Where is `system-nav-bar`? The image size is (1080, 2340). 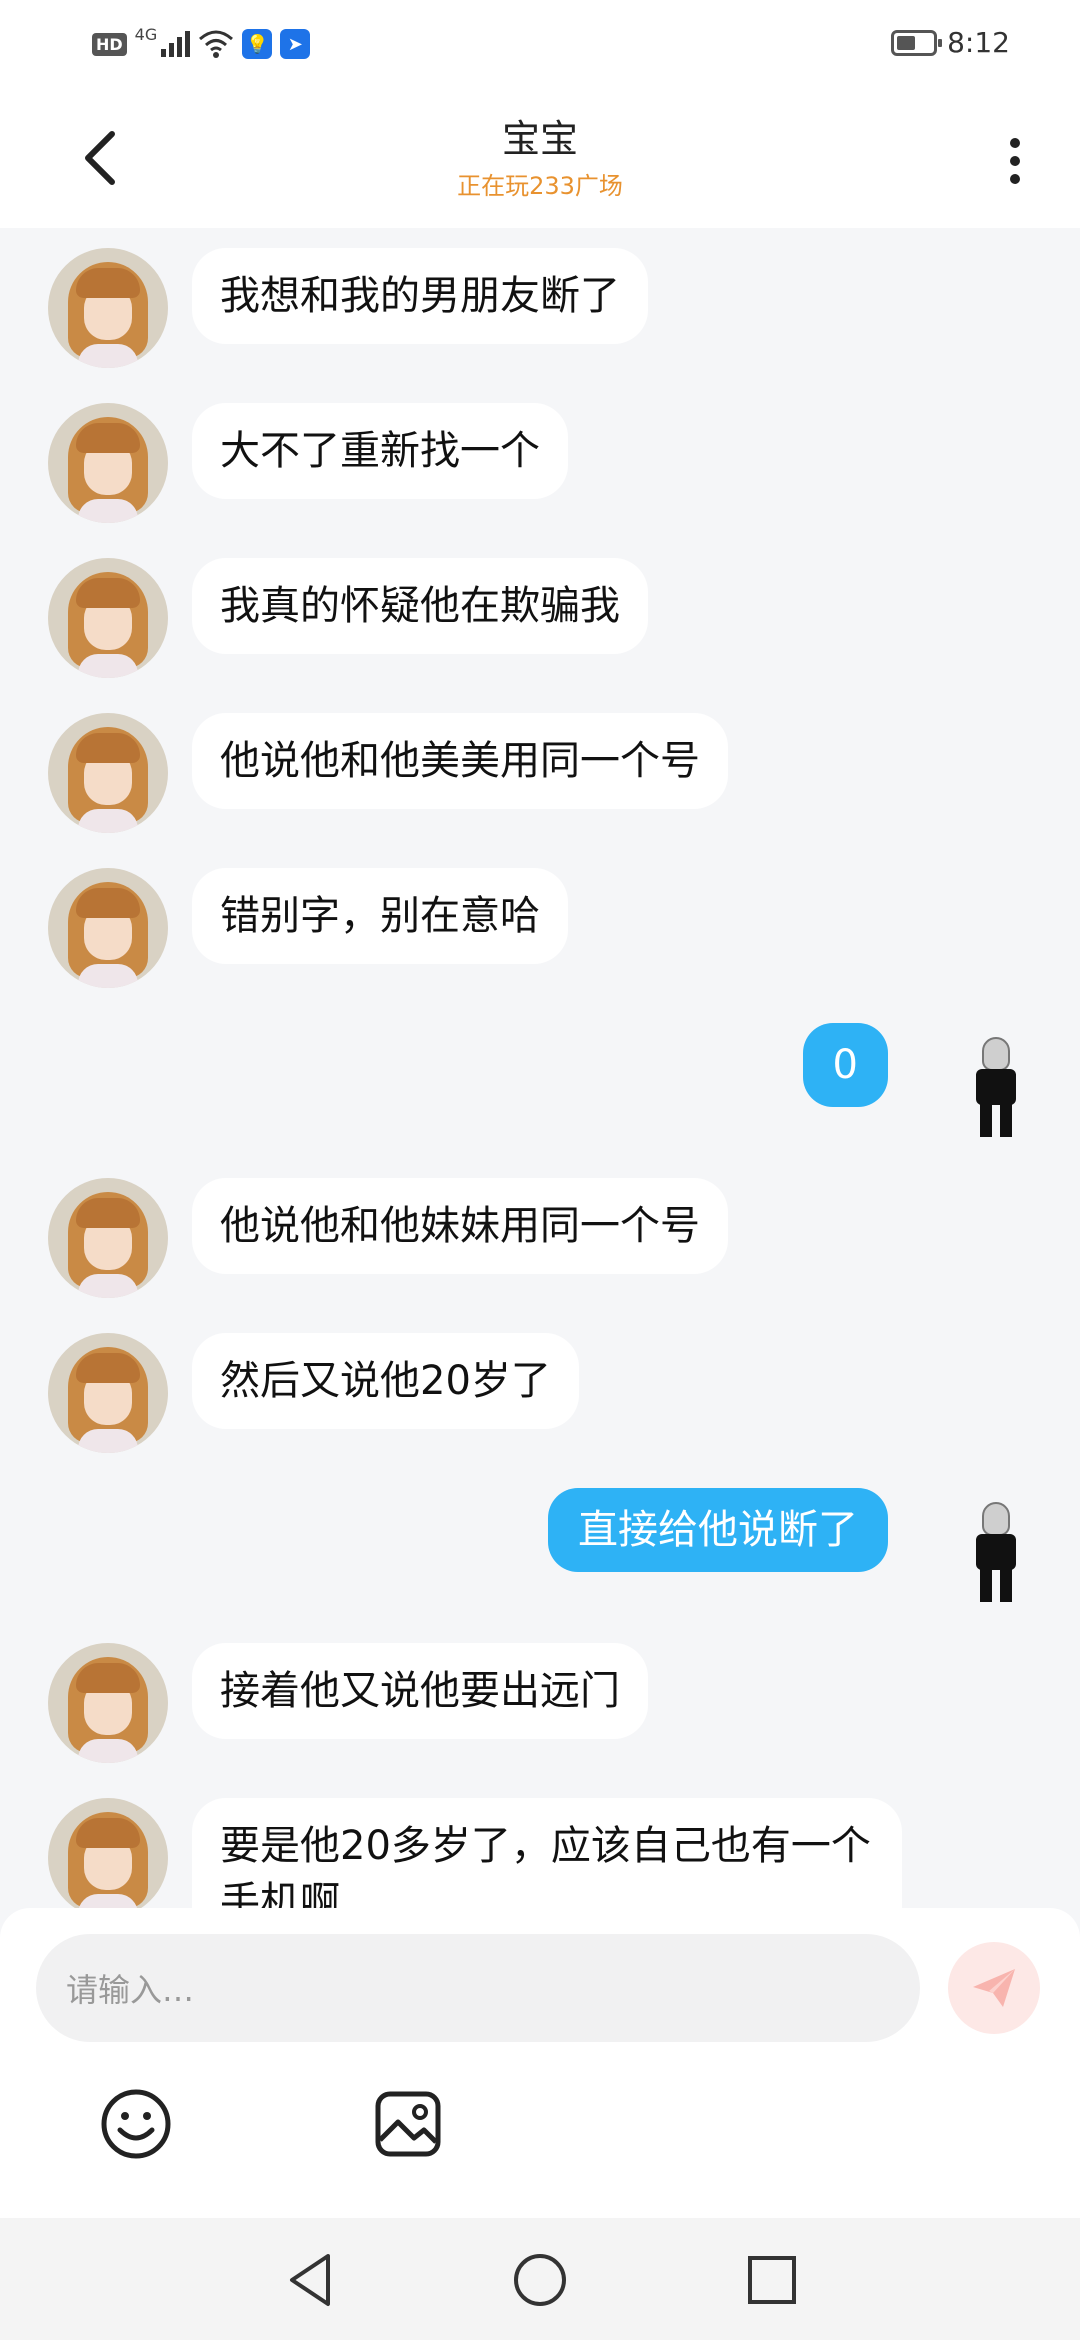
system-nav-bar is located at coordinates (540, 2279).